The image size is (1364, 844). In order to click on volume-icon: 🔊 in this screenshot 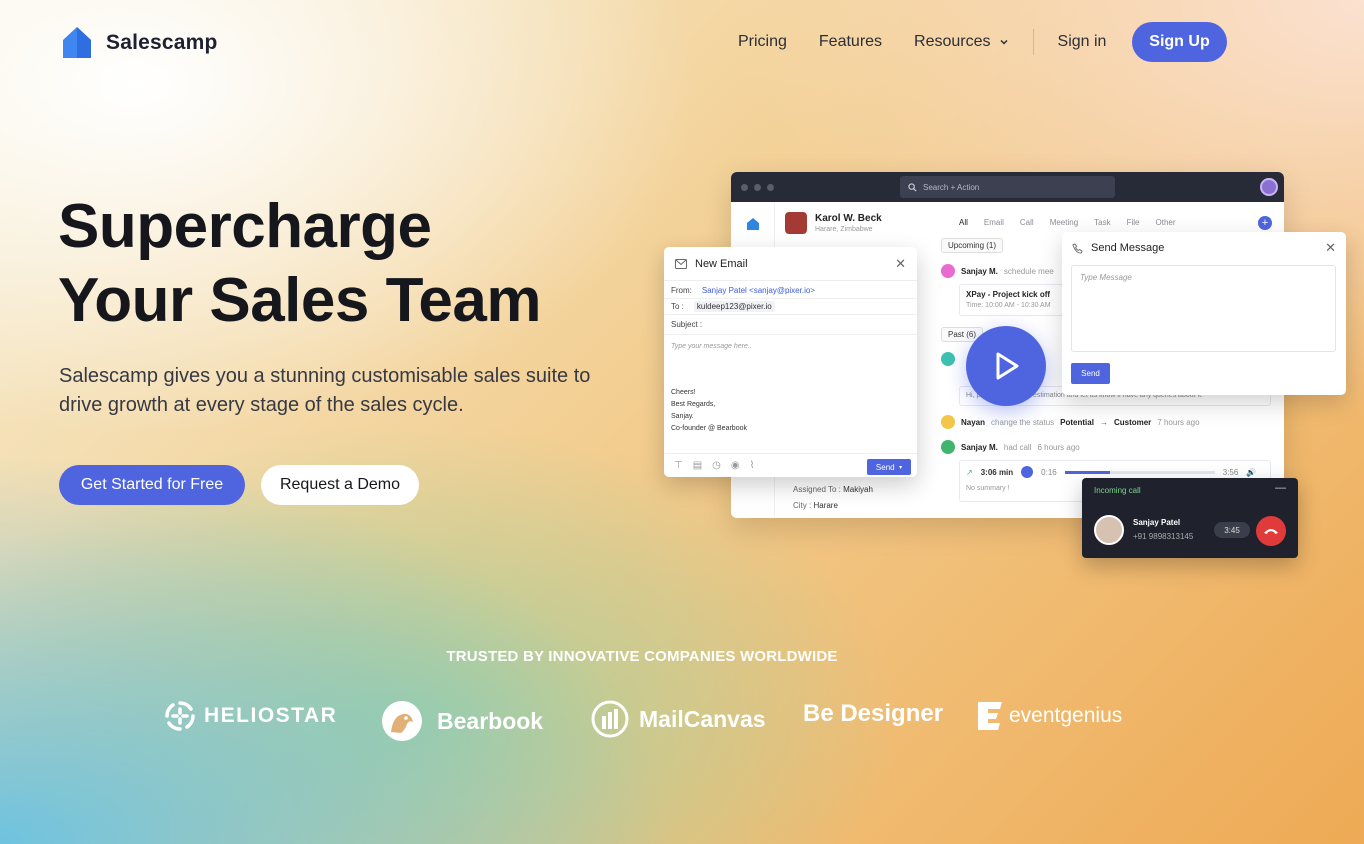, I will do `click(1251, 472)`.